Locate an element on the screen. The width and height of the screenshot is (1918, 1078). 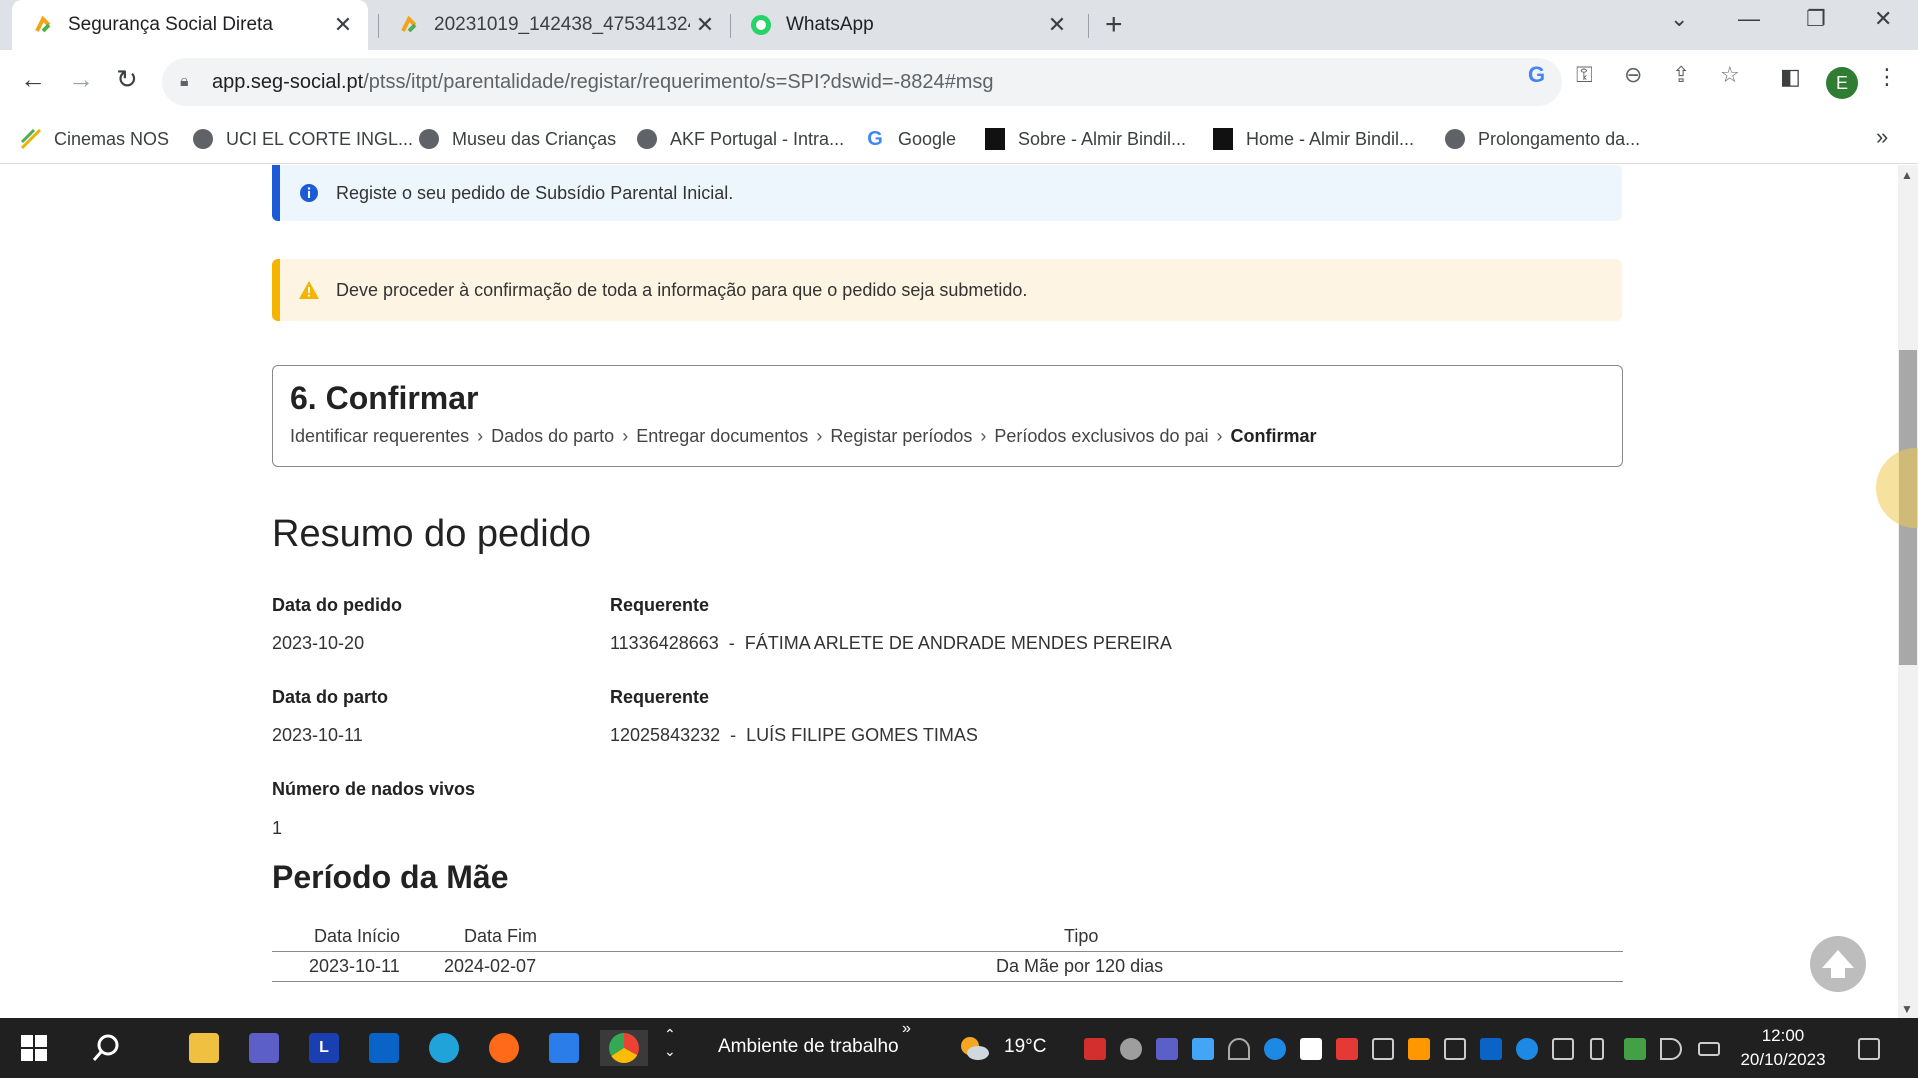
mail-tray-icon is located at coordinates (1455, 1049).